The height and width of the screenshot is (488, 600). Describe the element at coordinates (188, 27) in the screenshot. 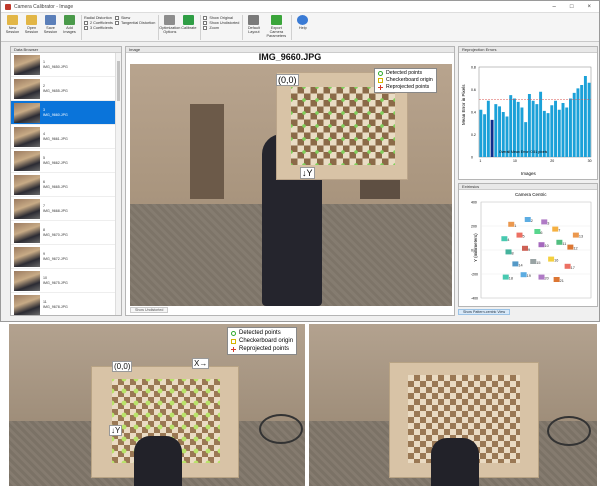

I see `calibrate-button: Calibrate` at that location.